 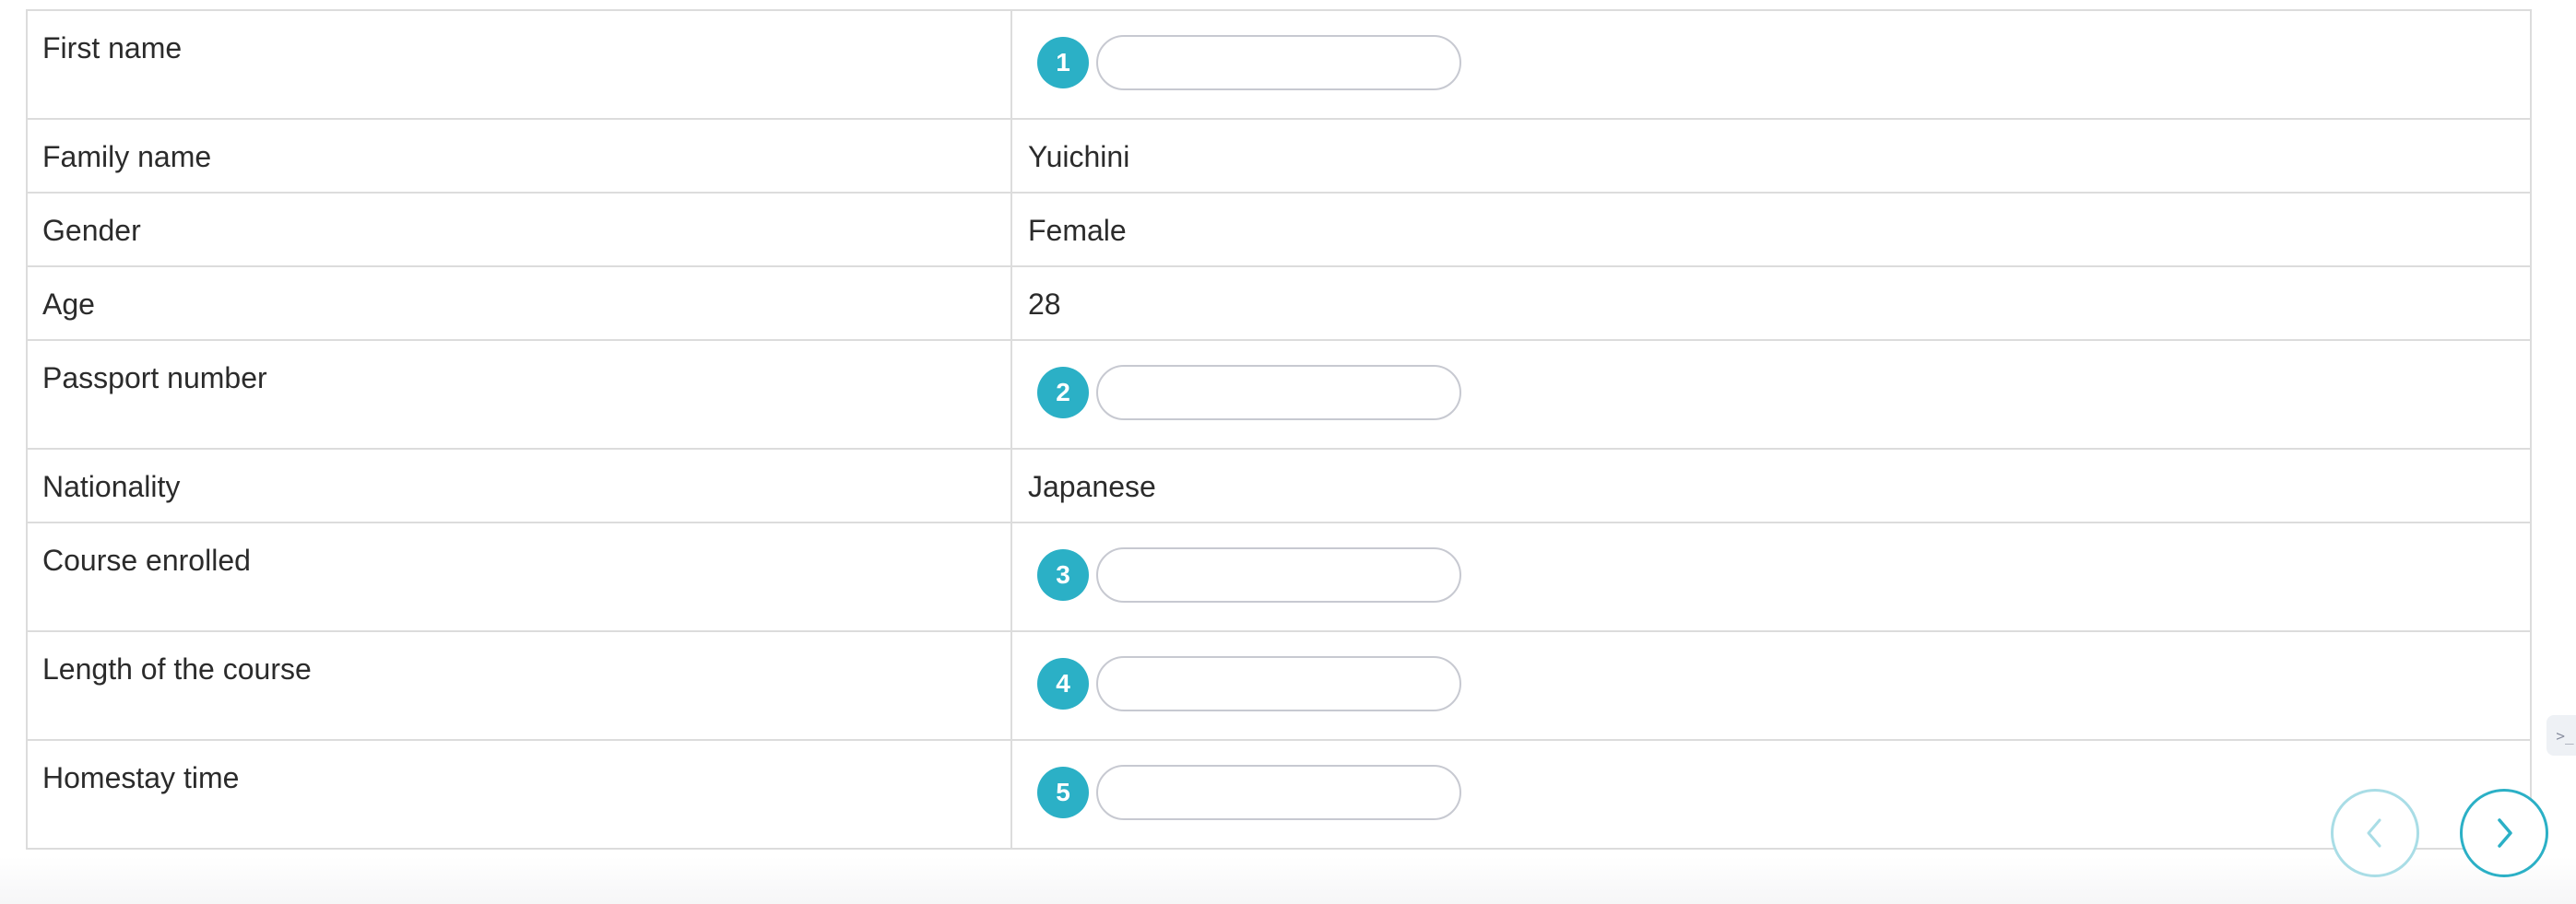 What do you see at coordinates (1783, 792) in the screenshot?
I see `question-group: 5` at bounding box center [1783, 792].